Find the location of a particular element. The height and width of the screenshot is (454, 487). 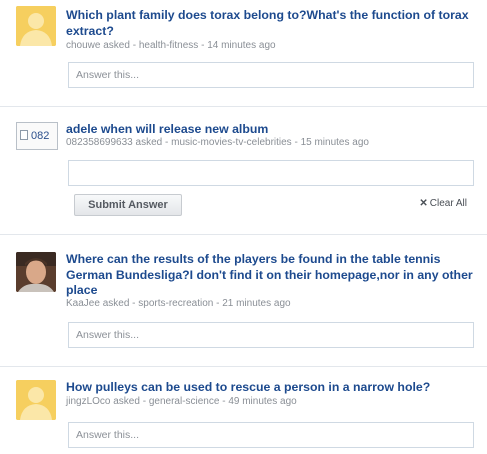

avatar-thumbnail: 082 is located at coordinates (37, 136).